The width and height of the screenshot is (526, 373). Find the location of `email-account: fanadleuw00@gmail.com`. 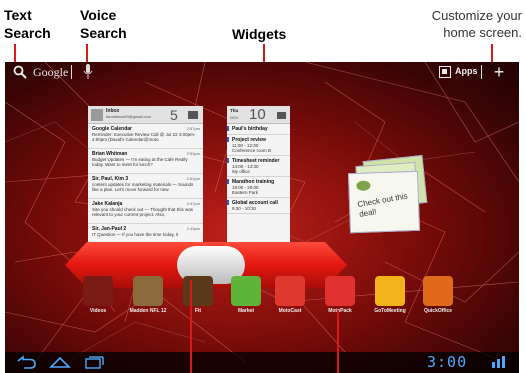

email-account: fanadleuw00@gmail.com is located at coordinates (128, 116).